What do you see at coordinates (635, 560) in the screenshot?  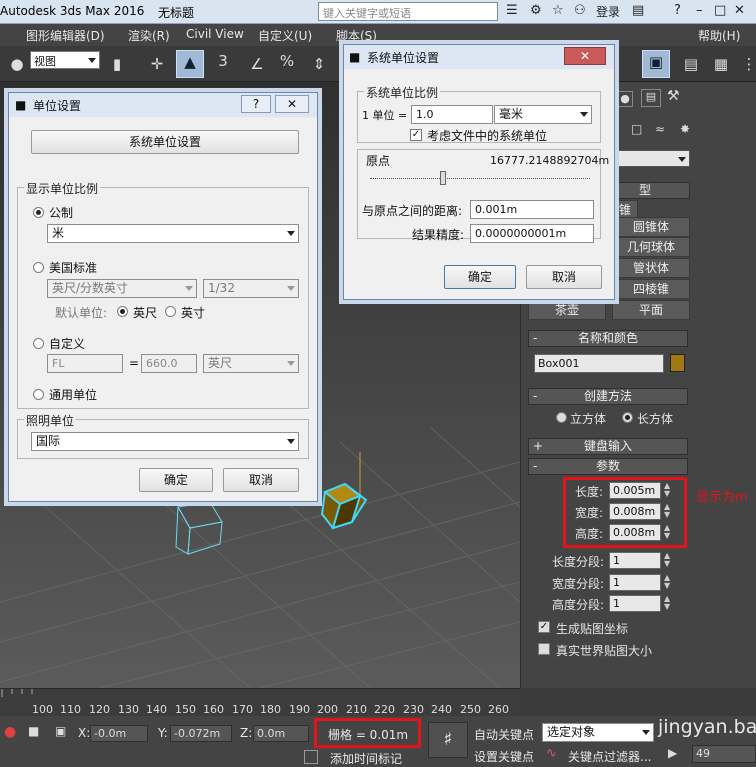 I see `length-segs-input: 1` at bounding box center [635, 560].